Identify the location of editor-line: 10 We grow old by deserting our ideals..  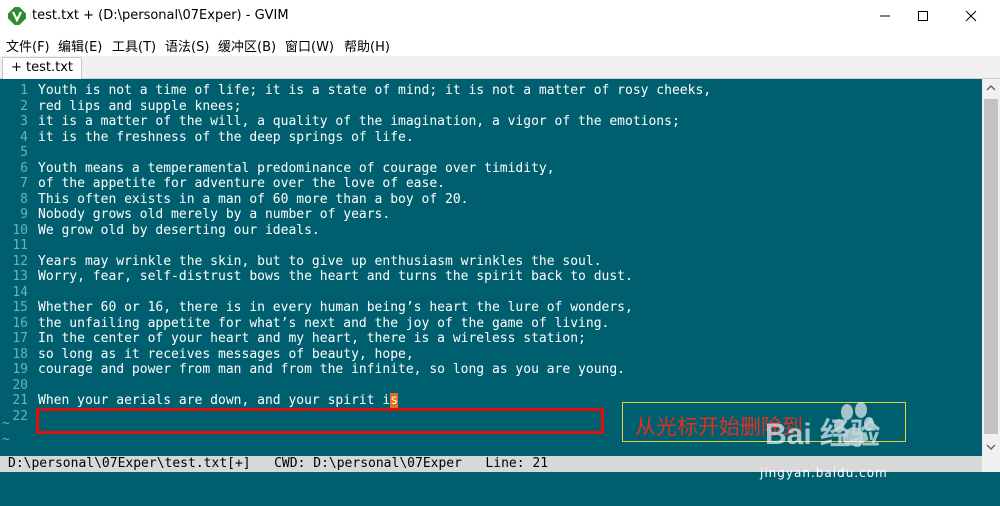
(490, 231).